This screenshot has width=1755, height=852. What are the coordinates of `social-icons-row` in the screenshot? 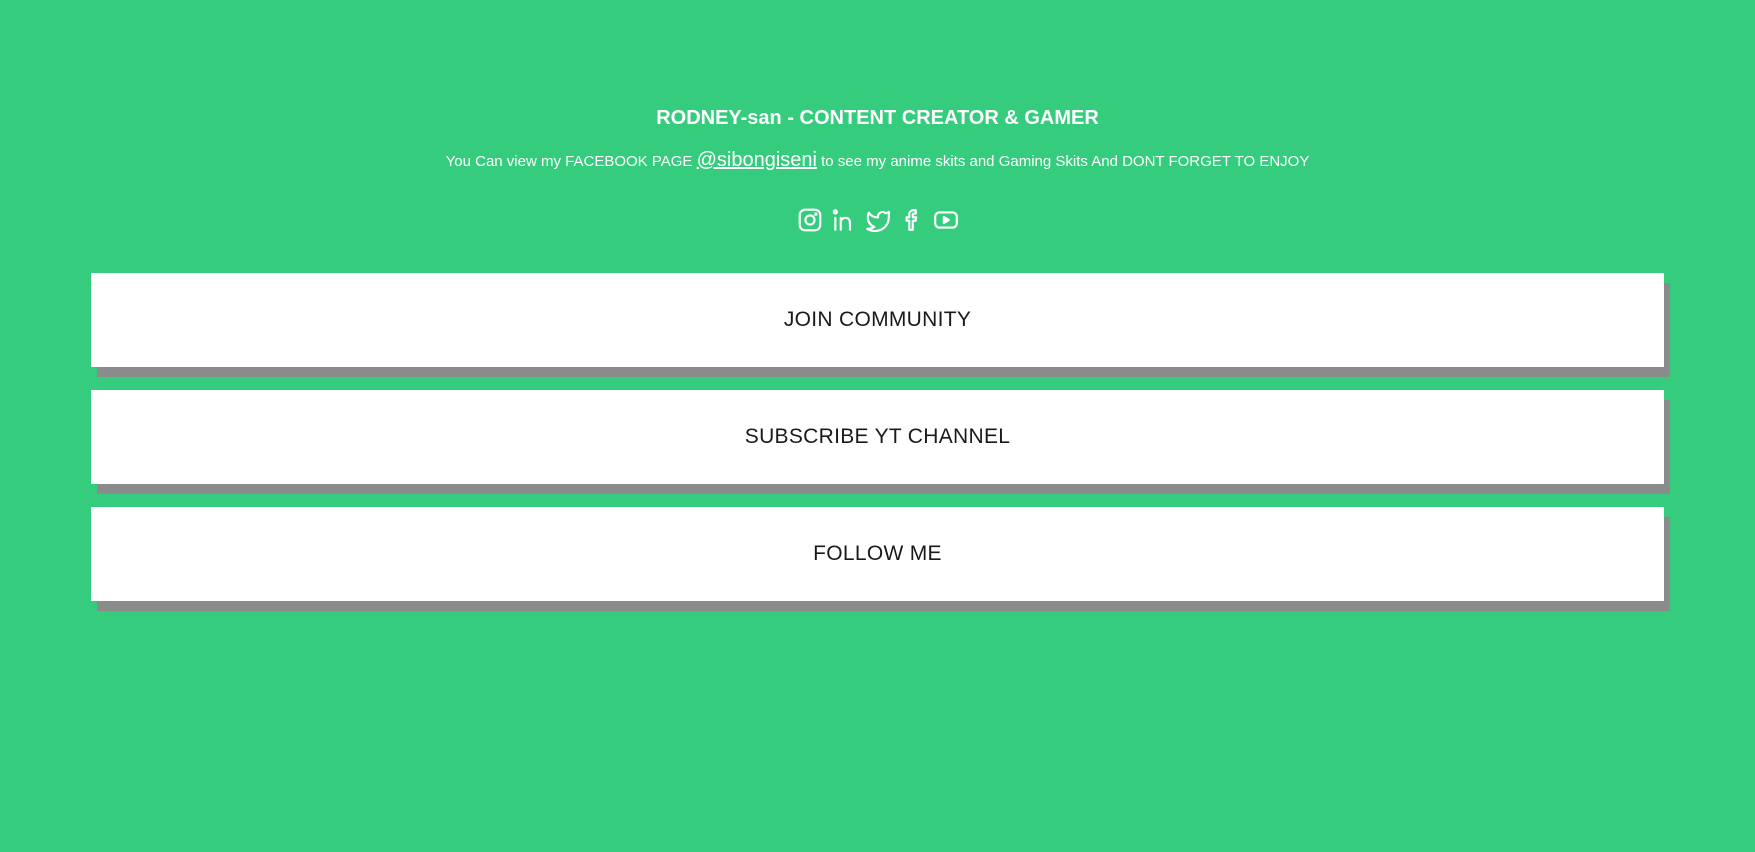 It's located at (877, 220).